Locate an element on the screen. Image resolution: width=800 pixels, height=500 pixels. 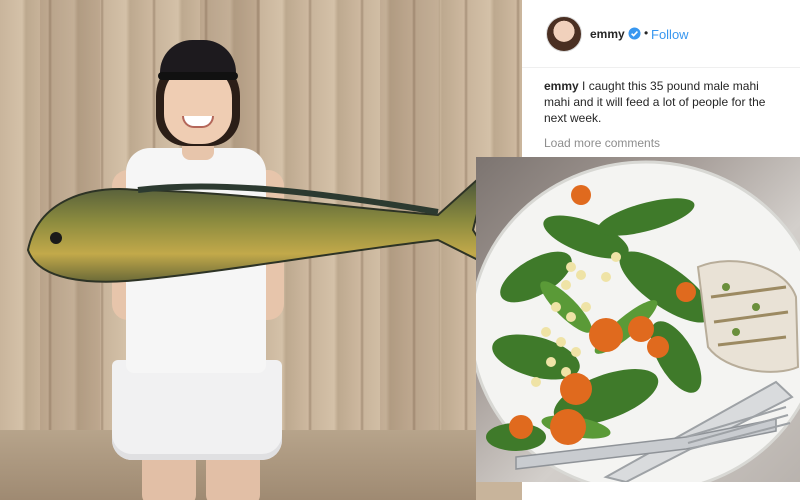
verified-badge-icon is located at coordinates (634, 33).